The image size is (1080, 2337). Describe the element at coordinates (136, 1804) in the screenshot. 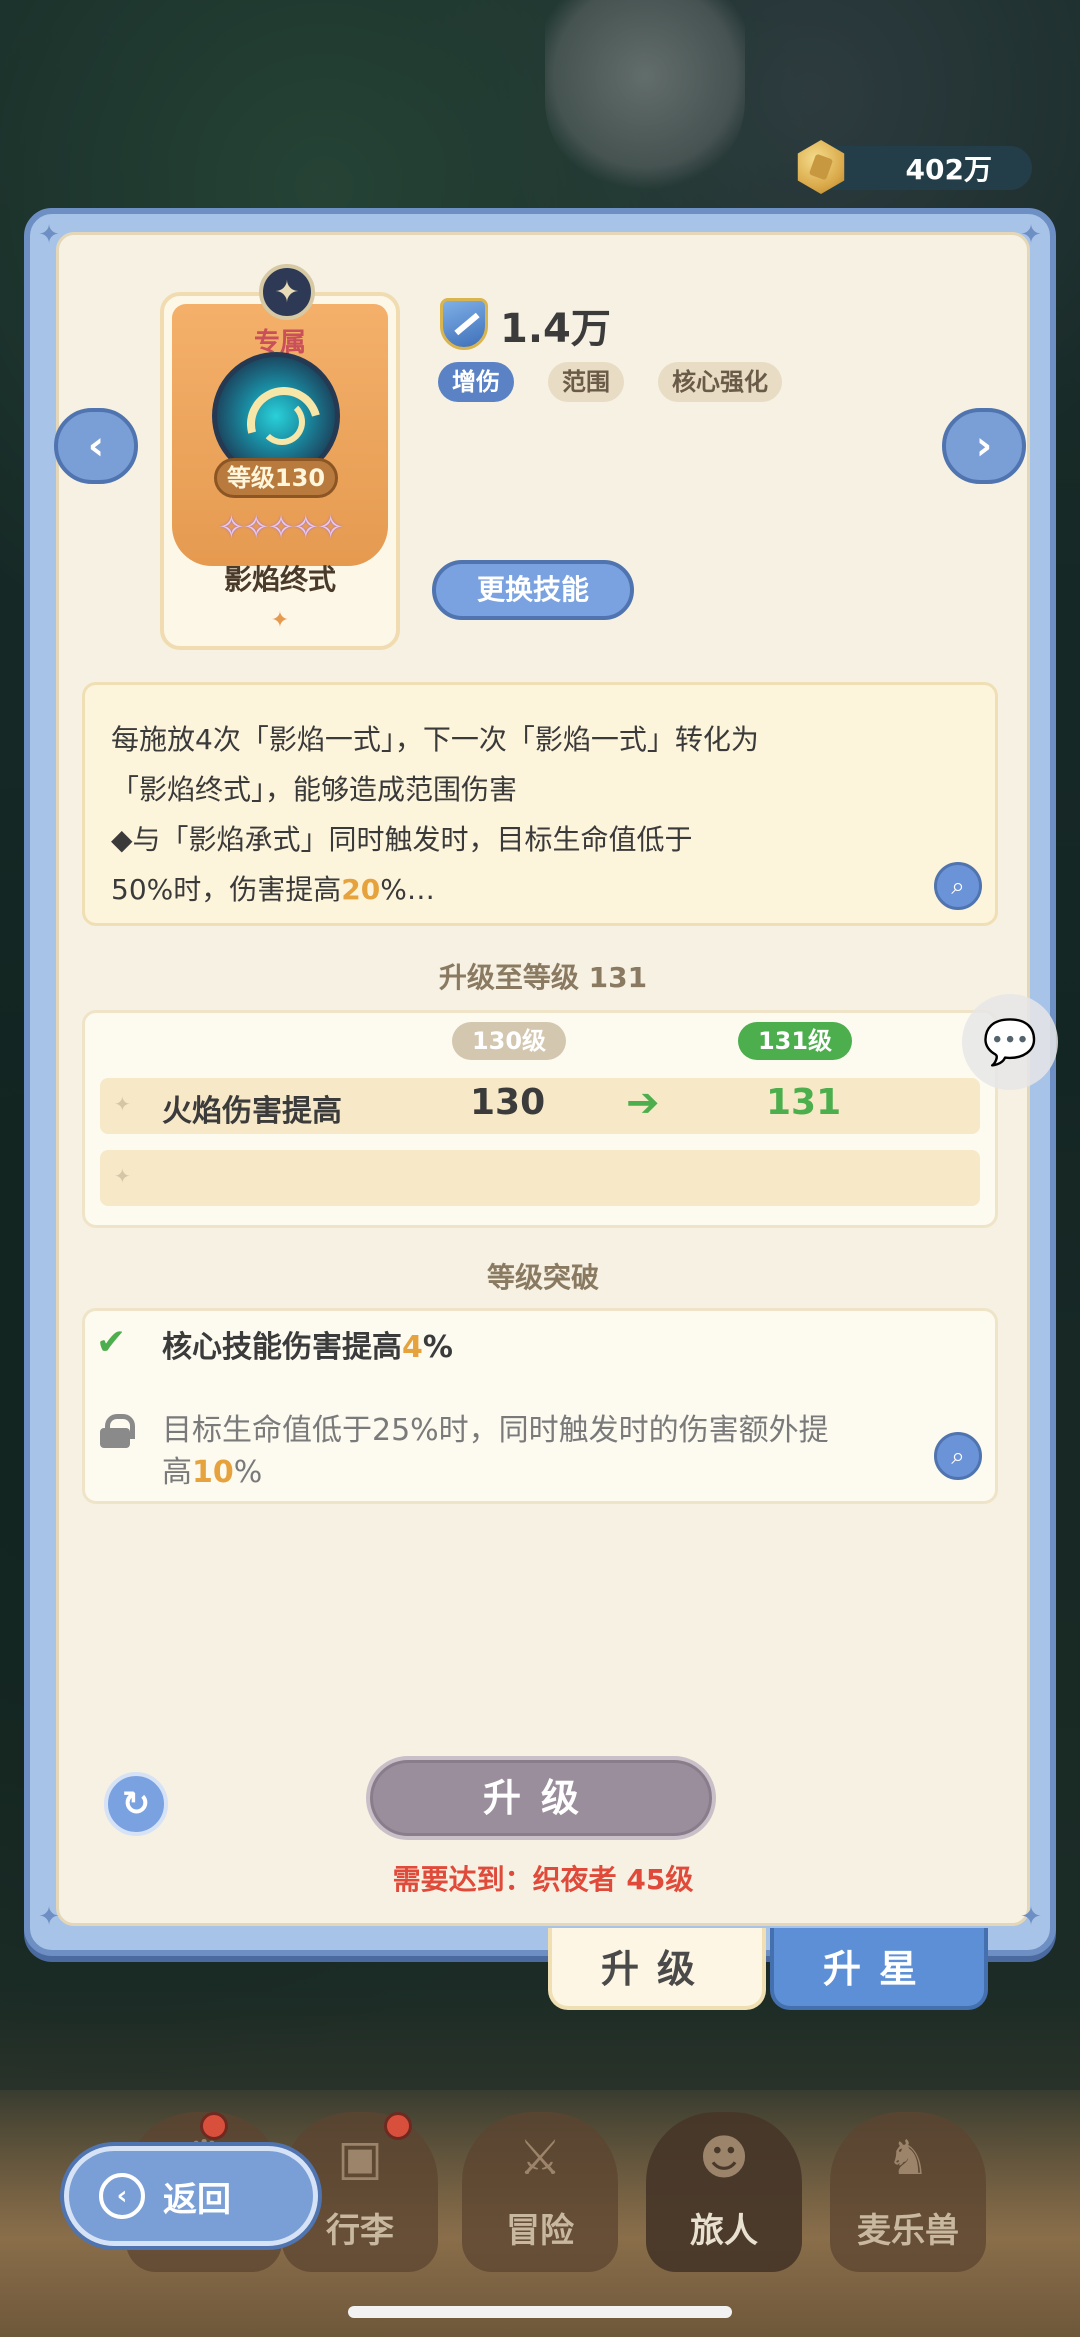

I see `refresh-icon: ↻` at that location.